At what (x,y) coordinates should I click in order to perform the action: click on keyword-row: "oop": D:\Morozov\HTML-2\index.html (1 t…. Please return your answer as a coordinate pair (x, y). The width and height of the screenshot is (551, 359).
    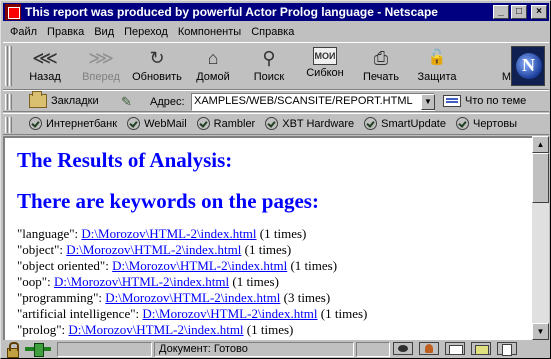
    Looking at the image, I should click on (268, 282).